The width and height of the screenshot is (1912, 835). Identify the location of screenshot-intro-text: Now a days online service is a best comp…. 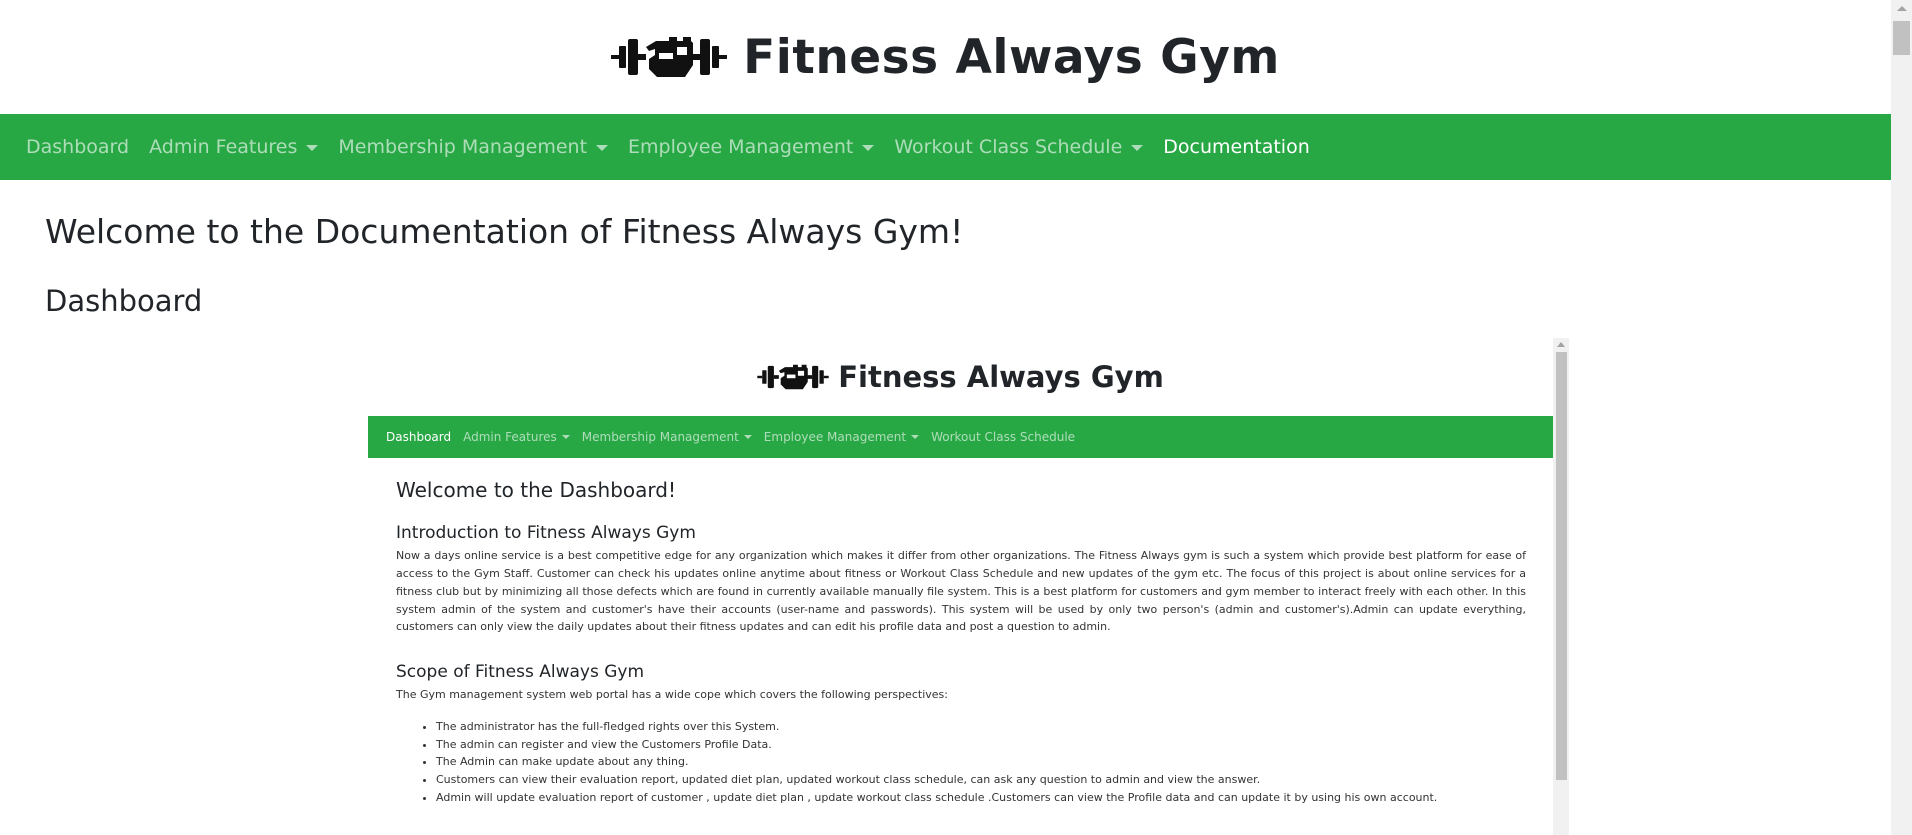
(961, 591).